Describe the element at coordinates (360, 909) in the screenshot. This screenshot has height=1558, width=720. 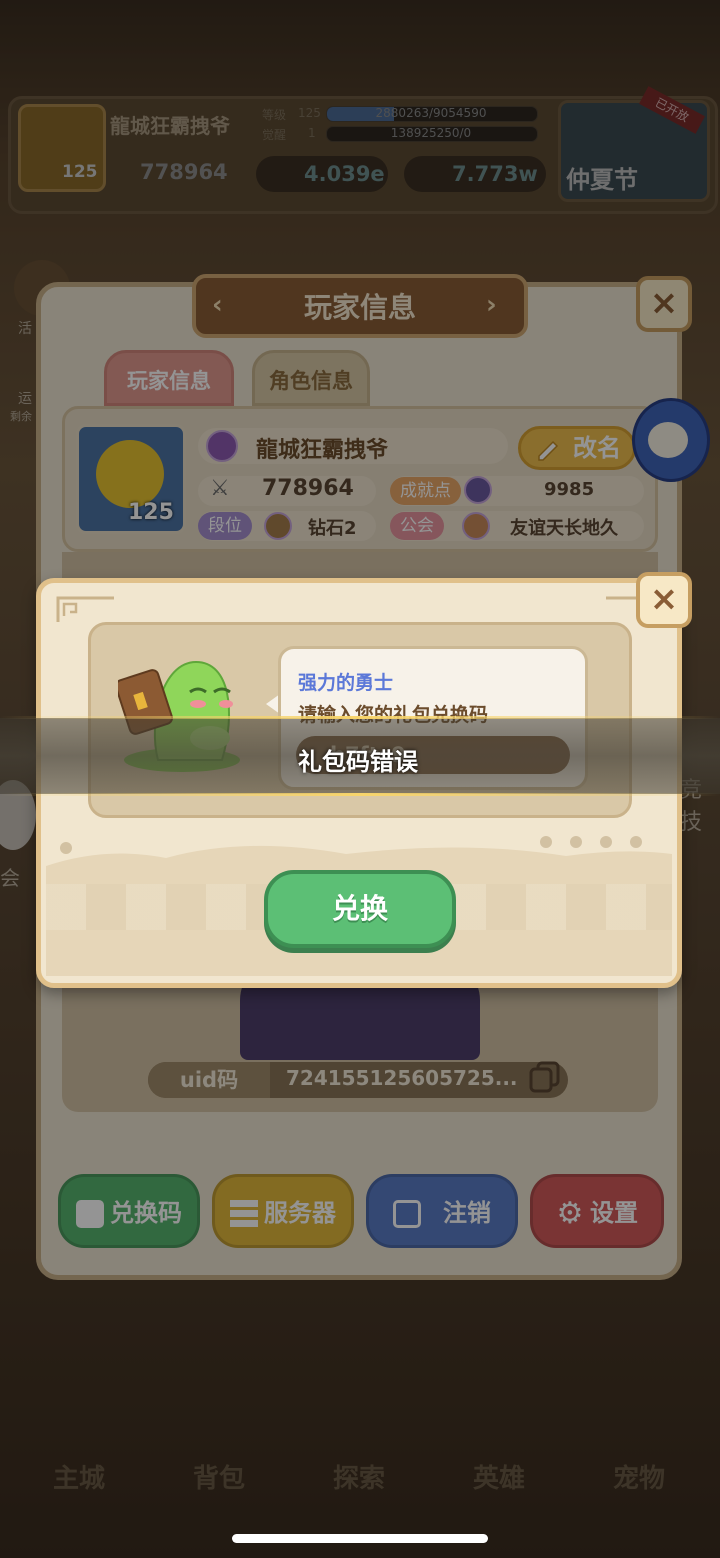
I see `redeem-button: 兑换` at that location.